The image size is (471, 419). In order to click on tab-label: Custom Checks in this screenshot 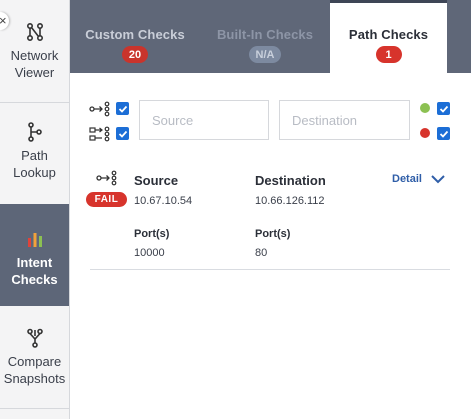, I will do `click(135, 34)`.